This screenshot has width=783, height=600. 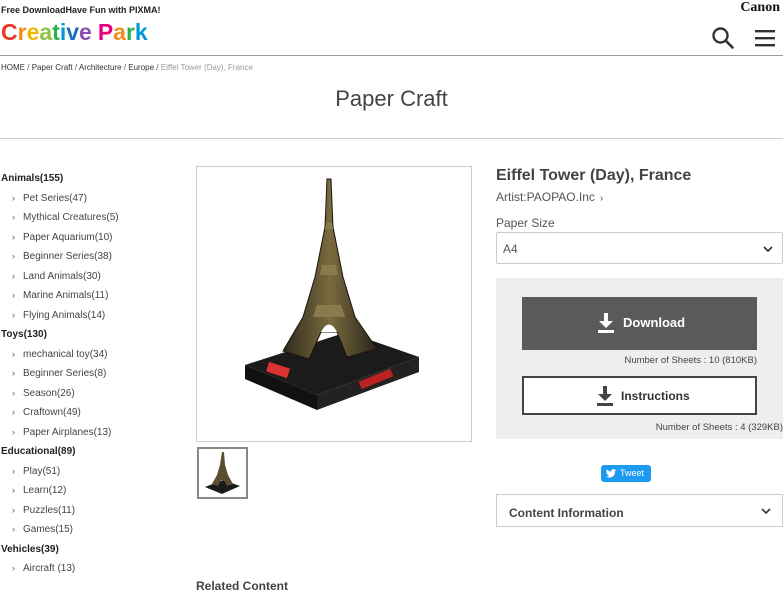 I want to click on sidebar-item-label: mechanical toy(34), so click(x=65, y=354).